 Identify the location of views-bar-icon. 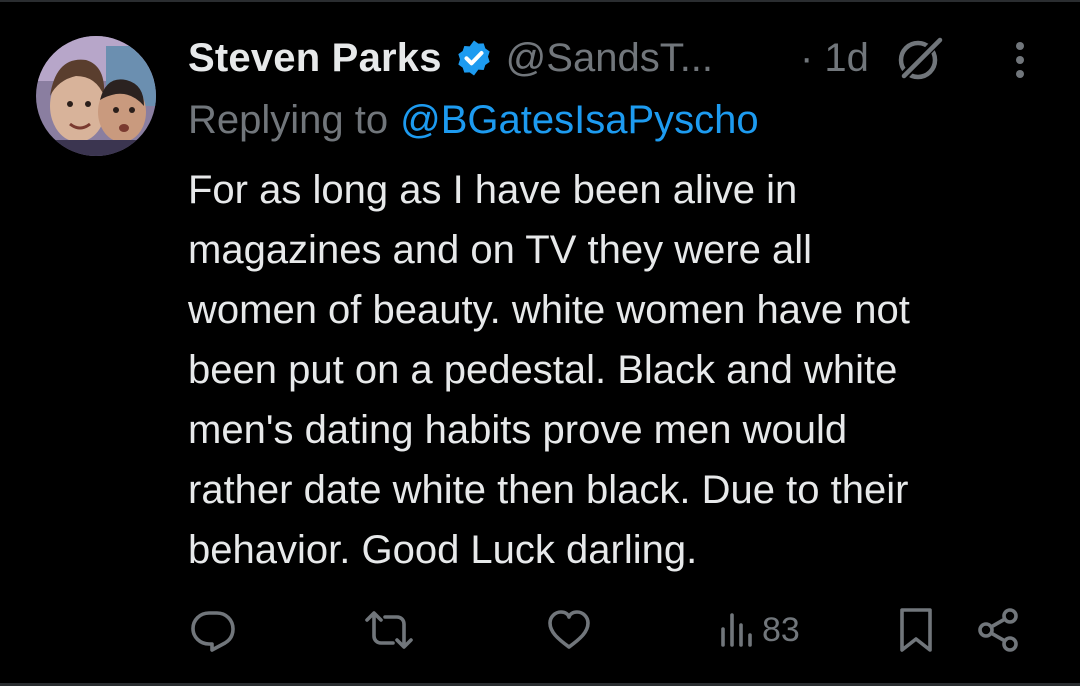
(736, 630).